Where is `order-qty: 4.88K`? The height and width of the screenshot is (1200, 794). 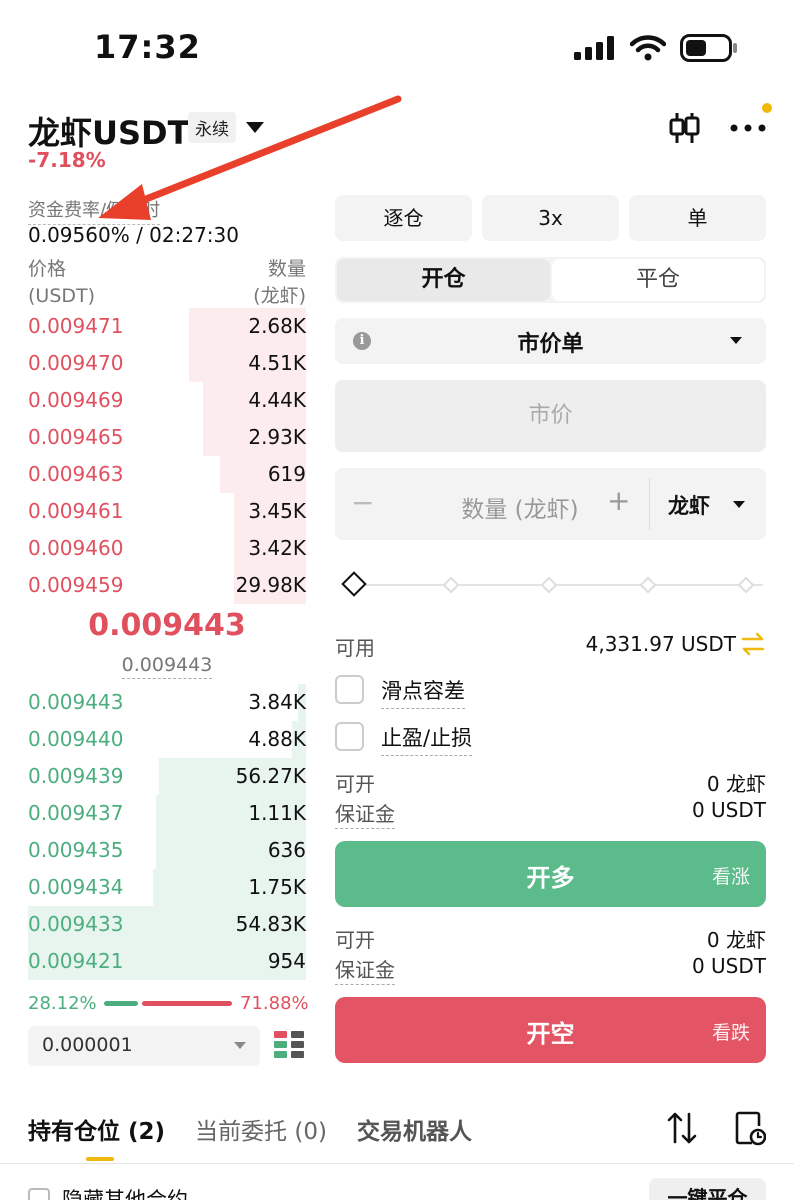 order-qty: 4.88K is located at coordinates (277, 739).